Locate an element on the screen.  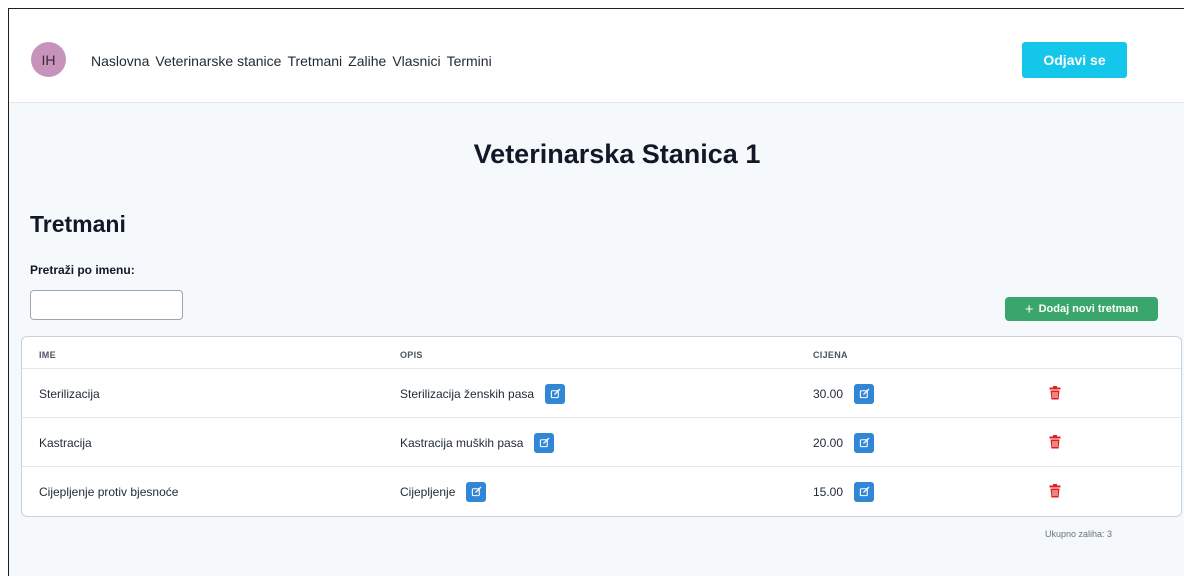
table-row: Kastracija Kastracija muških pasa 20.00 is located at coordinates (601, 441).